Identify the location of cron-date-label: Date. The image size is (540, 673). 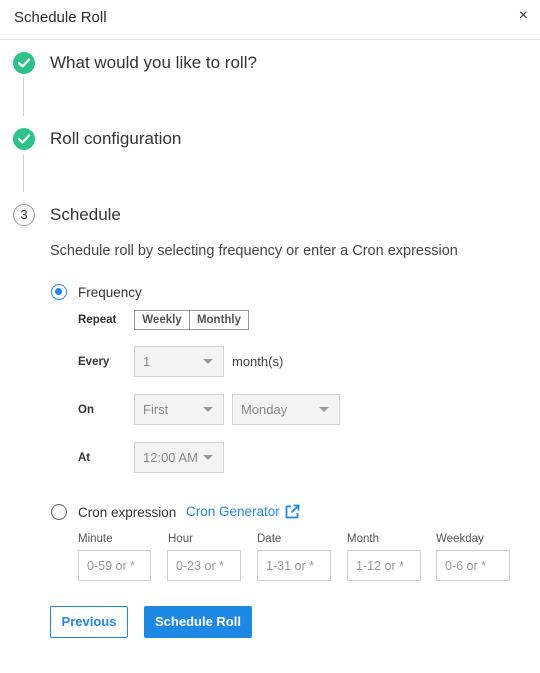
(269, 539).